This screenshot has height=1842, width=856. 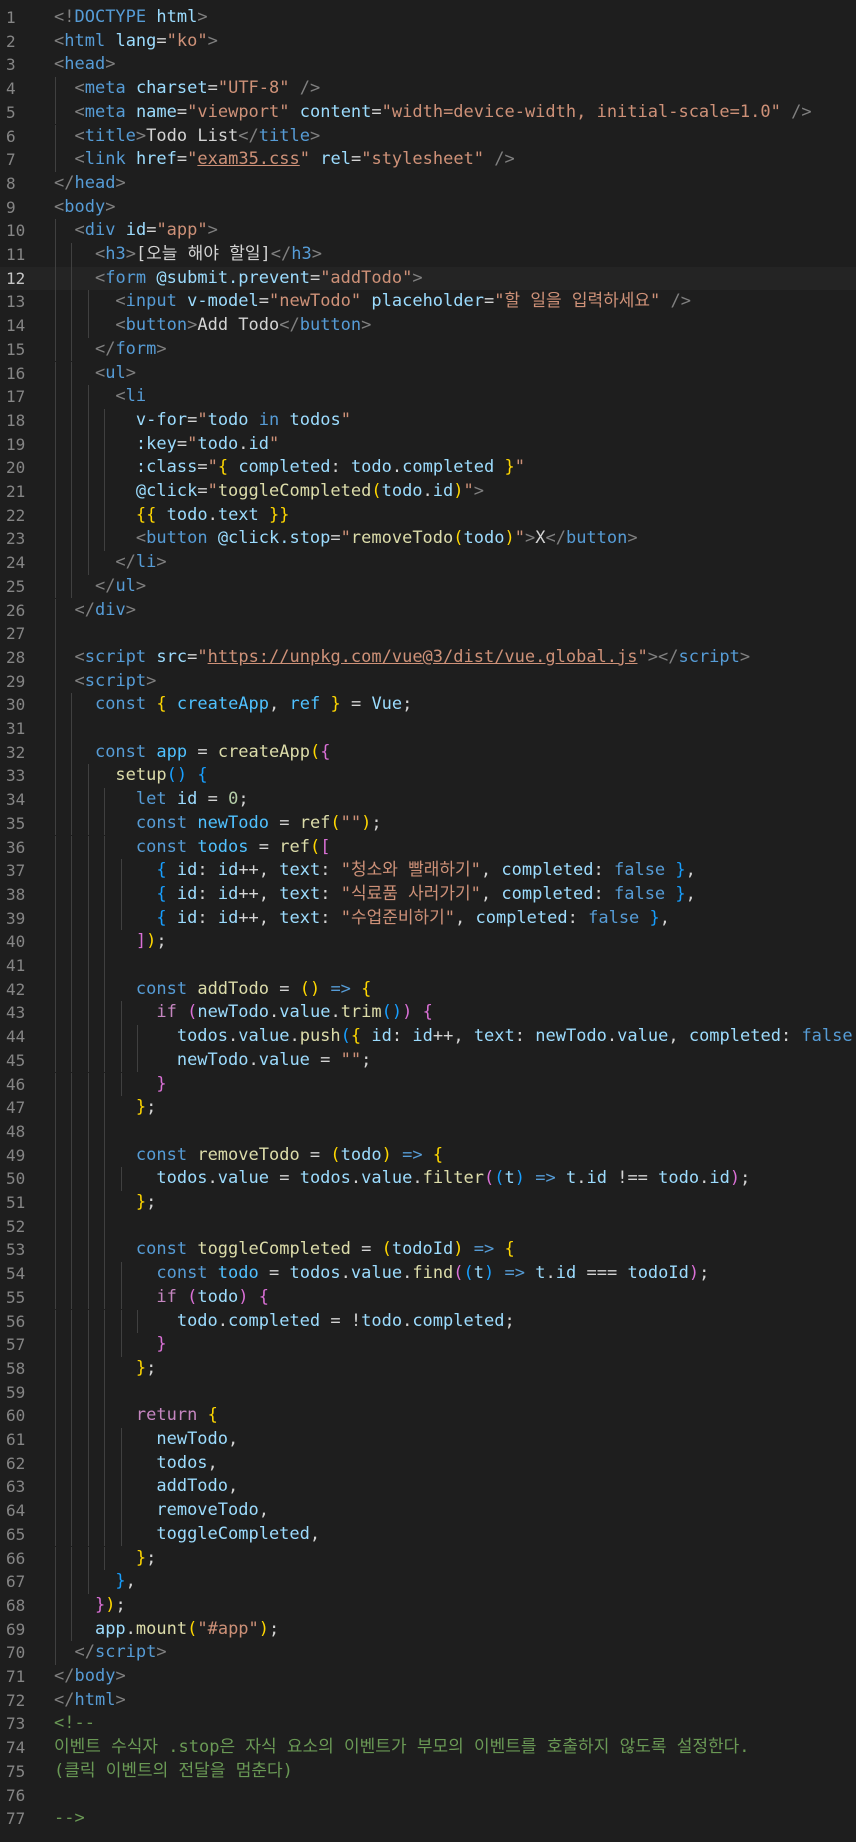 I want to click on code-line: 49 const removeTodo = (todo) => {, so click(x=428, y=1155).